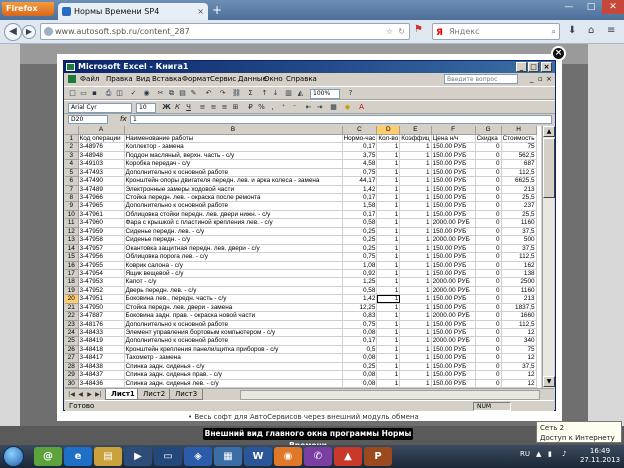 The width and height of the screenshot is (624, 468). I want to click on header-cell: Наименование работы, so click(233, 139).